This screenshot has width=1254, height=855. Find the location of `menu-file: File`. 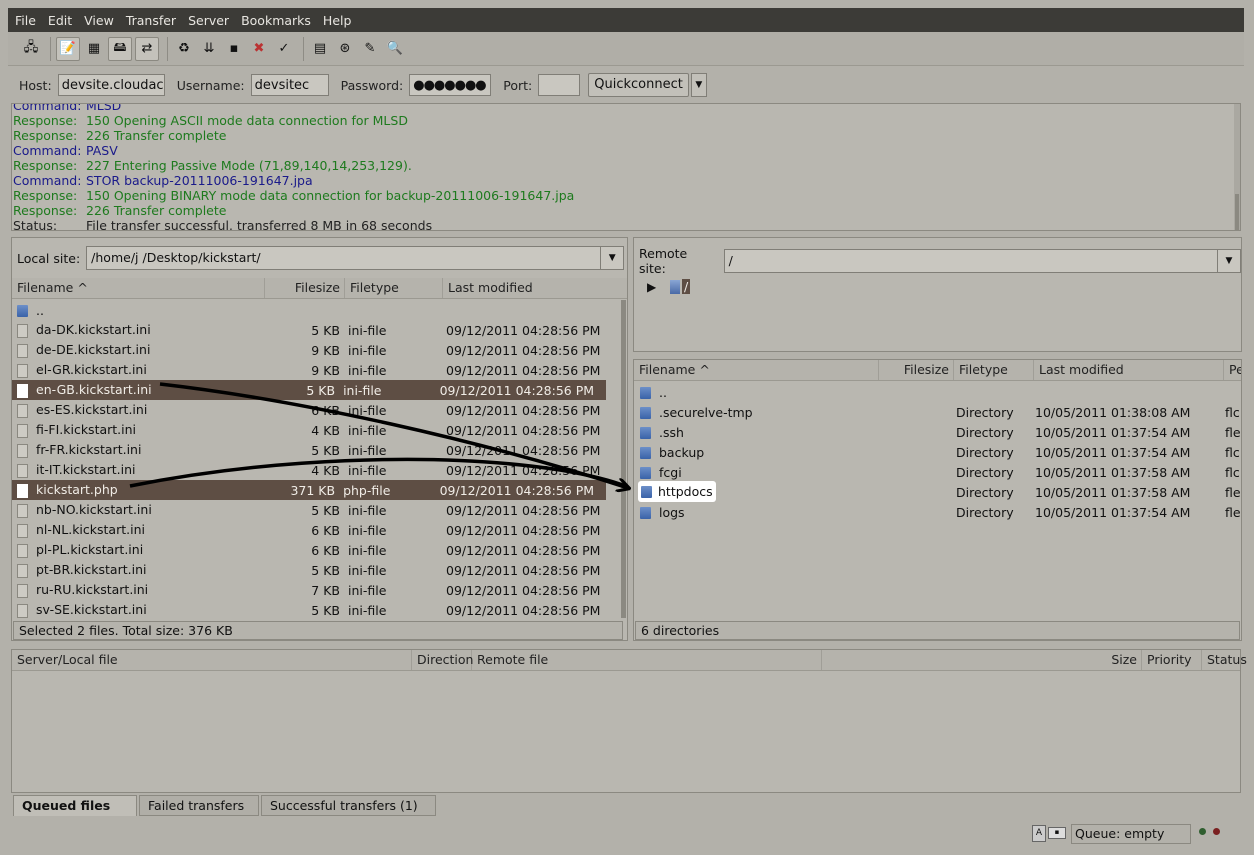

menu-file: File is located at coordinates (24, 20).